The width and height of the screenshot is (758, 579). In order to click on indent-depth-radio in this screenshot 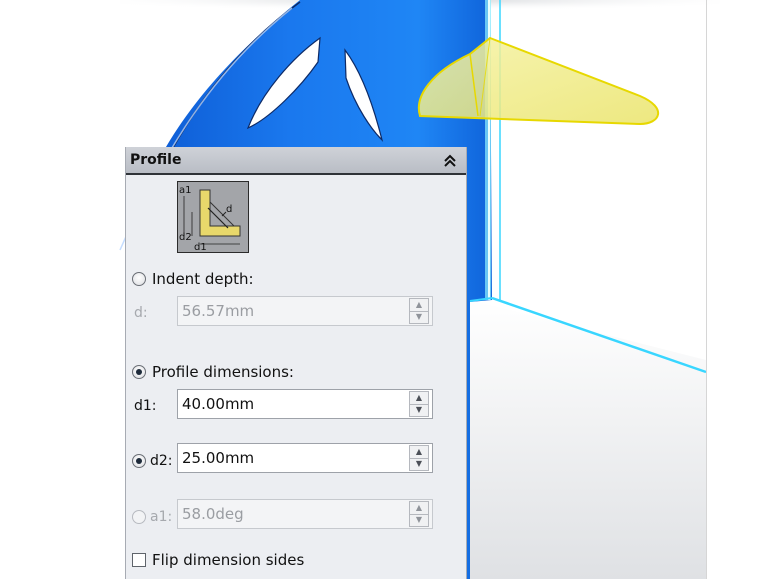, I will do `click(139, 279)`.